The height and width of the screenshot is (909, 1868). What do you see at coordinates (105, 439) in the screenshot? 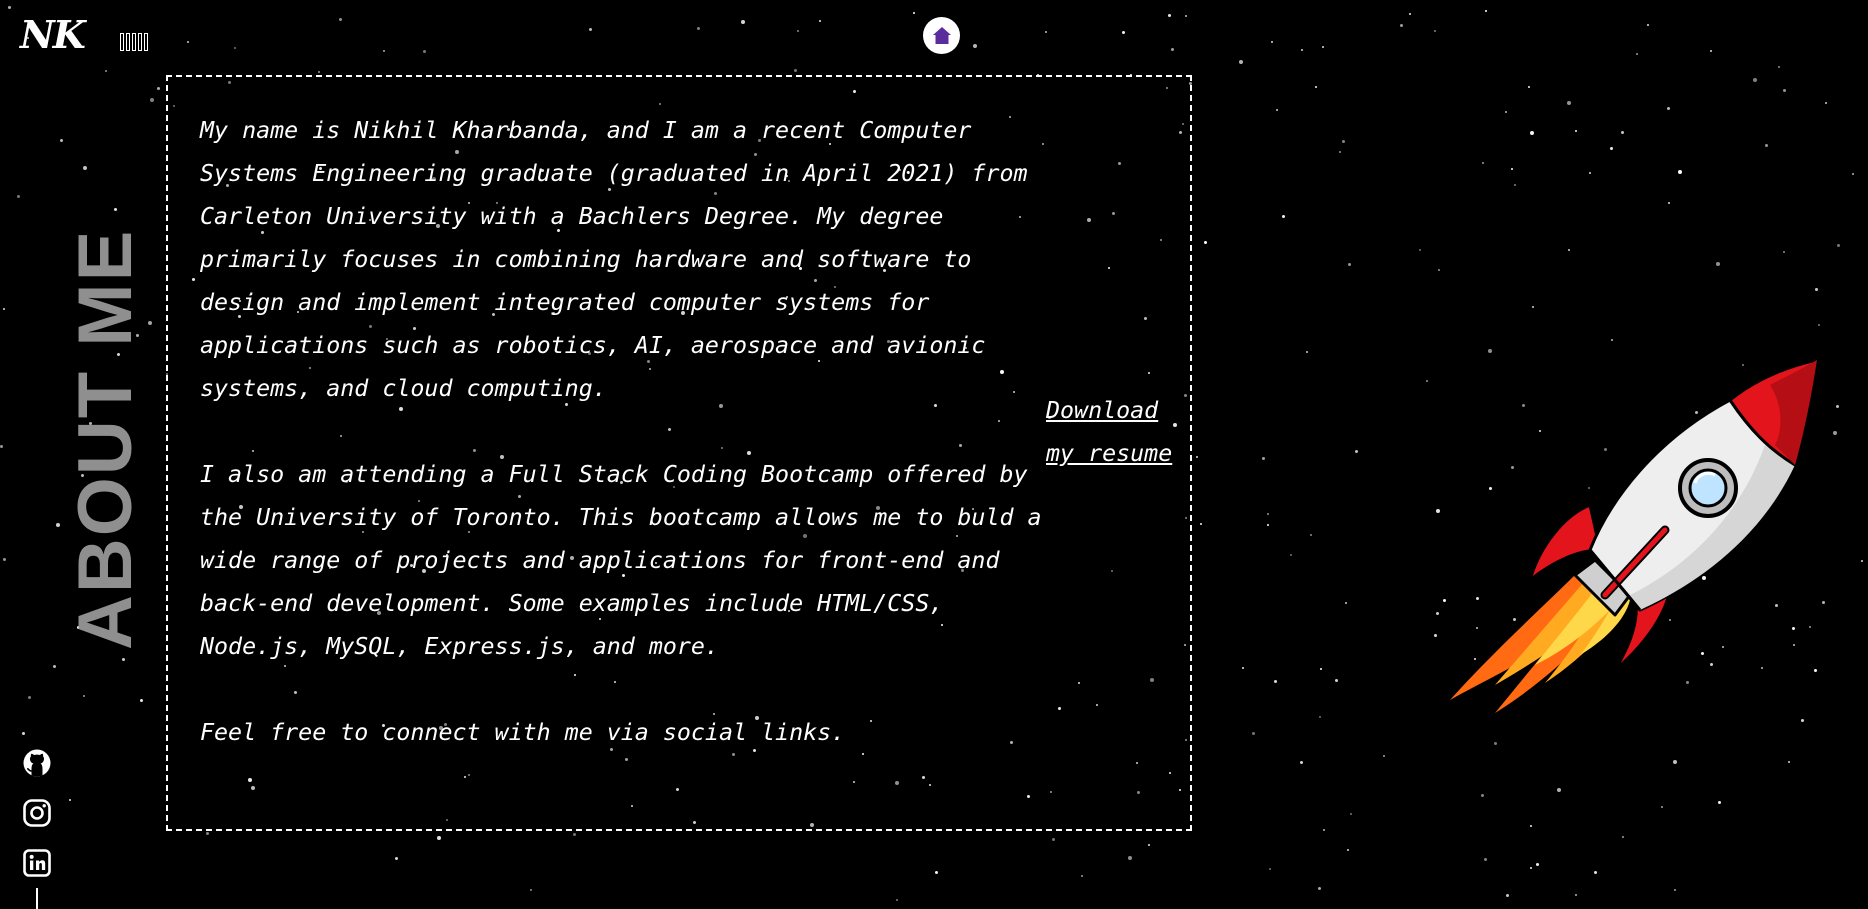
I see `page-title: ABOUT ME` at bounding box center [105, 439].